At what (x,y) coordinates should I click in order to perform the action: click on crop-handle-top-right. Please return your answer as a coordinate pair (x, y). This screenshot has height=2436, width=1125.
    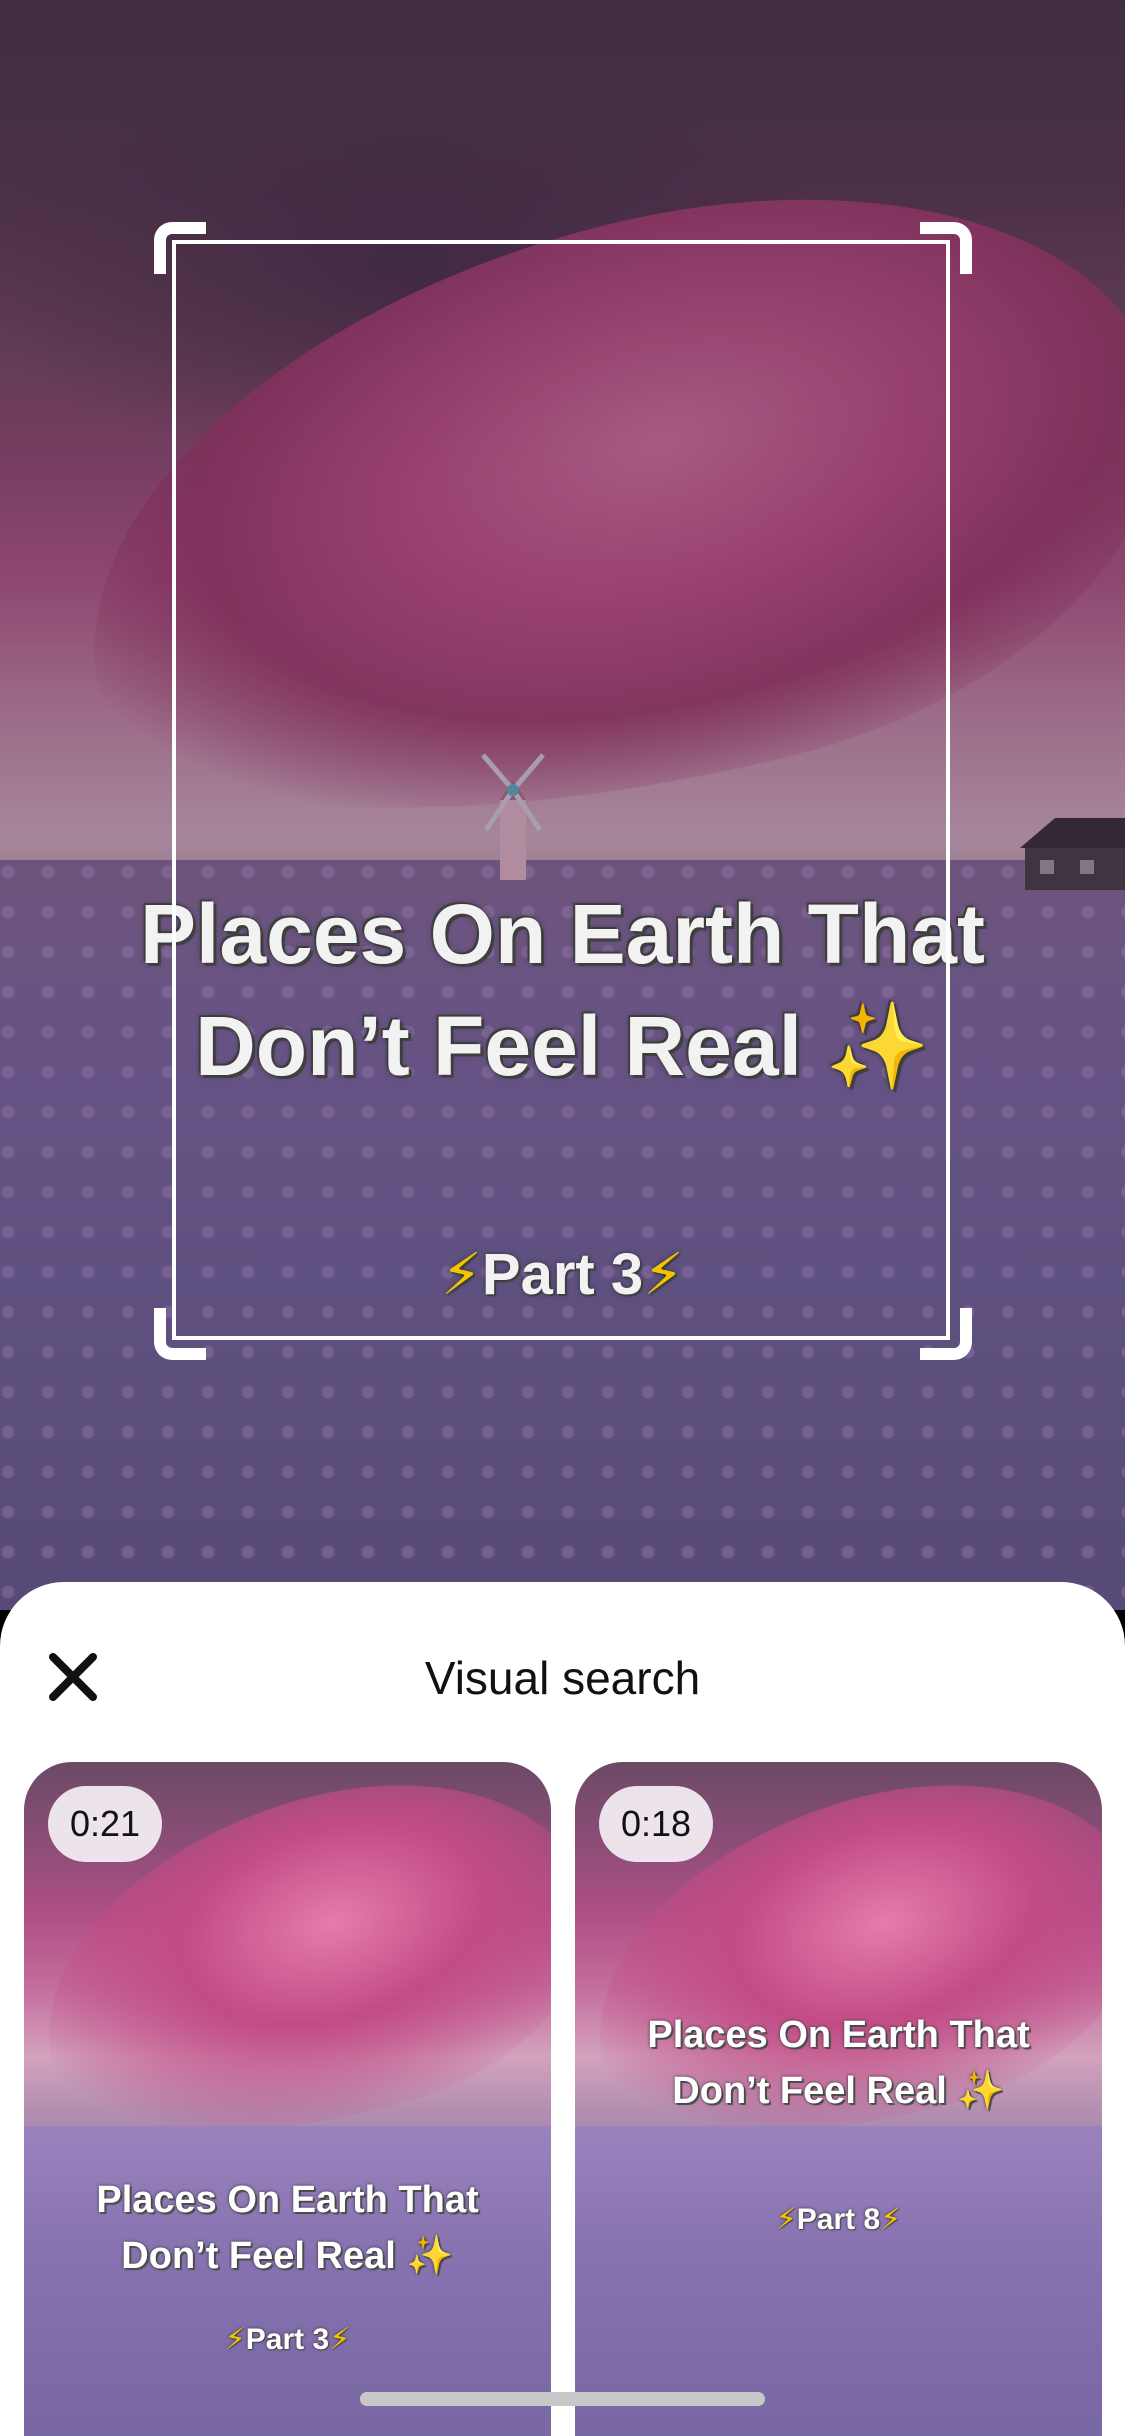
    Looking at the image, I should click on (946, 248).